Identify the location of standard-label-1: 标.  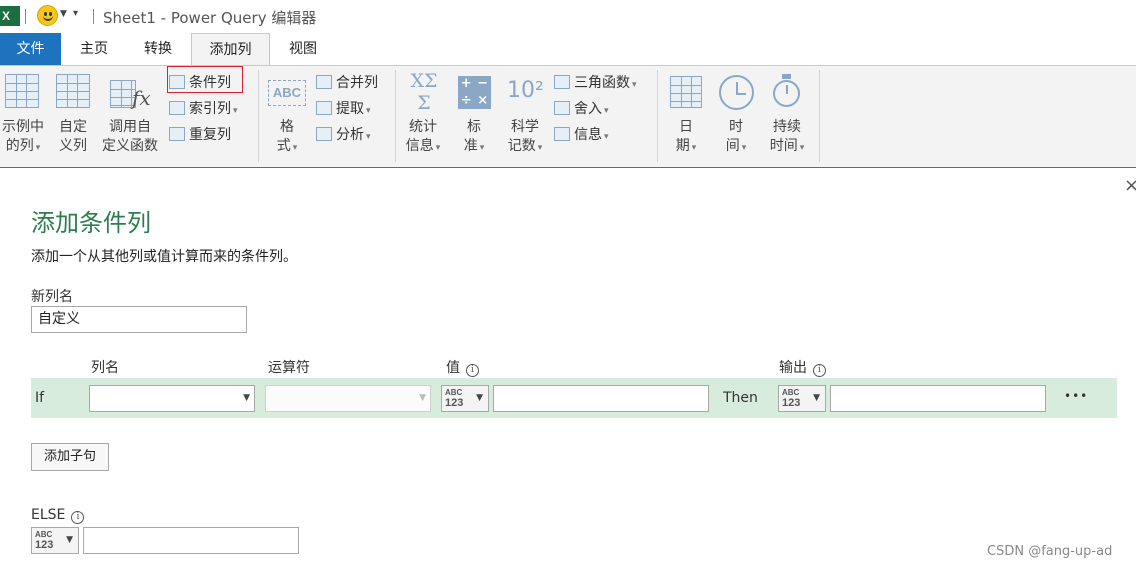
(474, 127).